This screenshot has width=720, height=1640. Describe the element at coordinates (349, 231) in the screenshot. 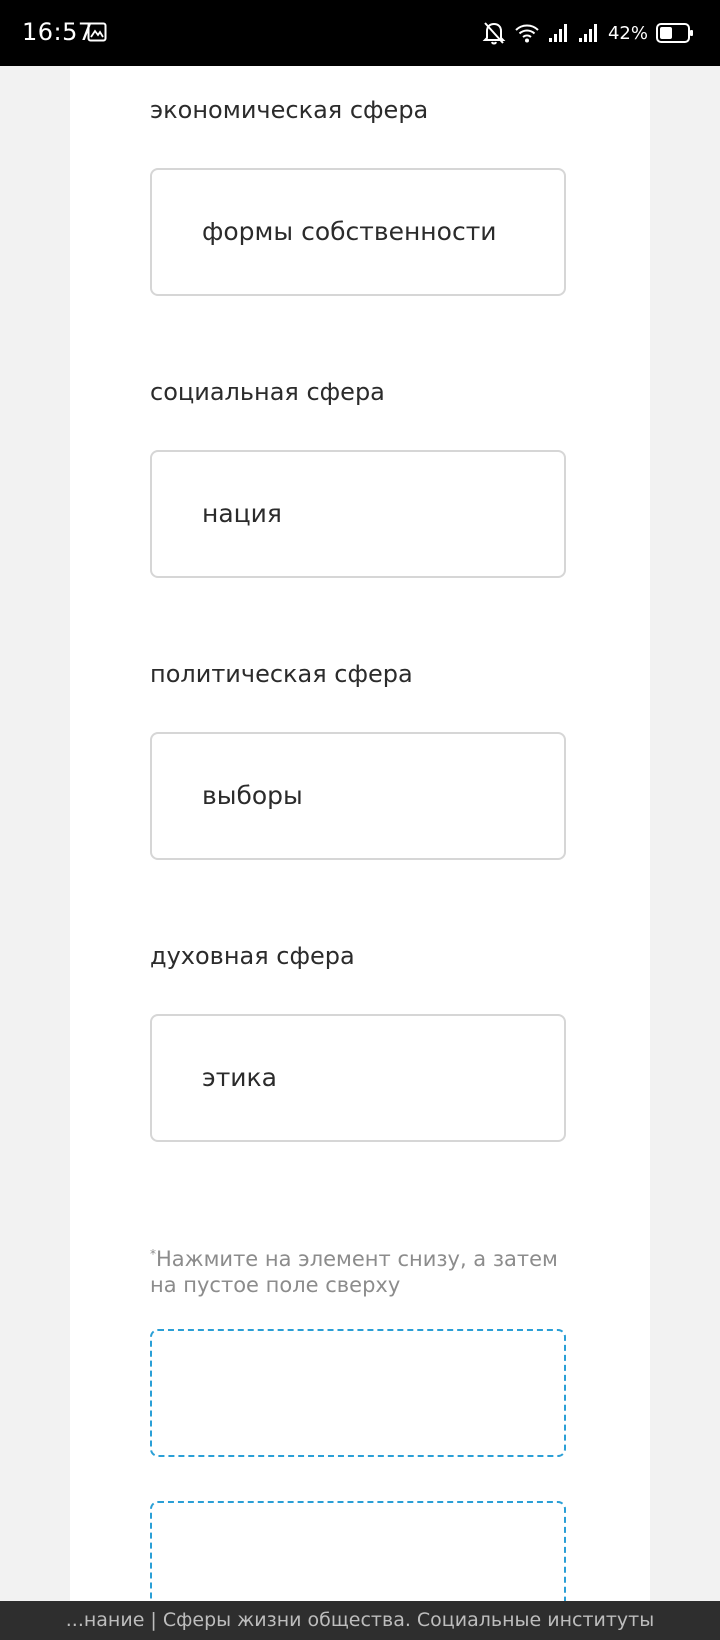

I see `answer-text: формы собственности` at that location.